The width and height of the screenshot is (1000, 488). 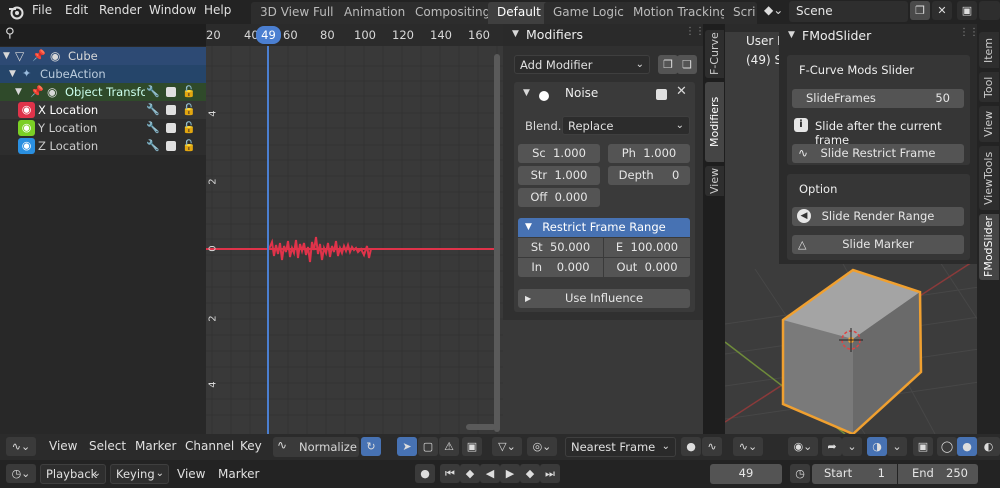 What do you see at coordinates (238, 474) in the screenshot?
I see `timeline-menu-marker: Marker` at bounding box center [238, 474].